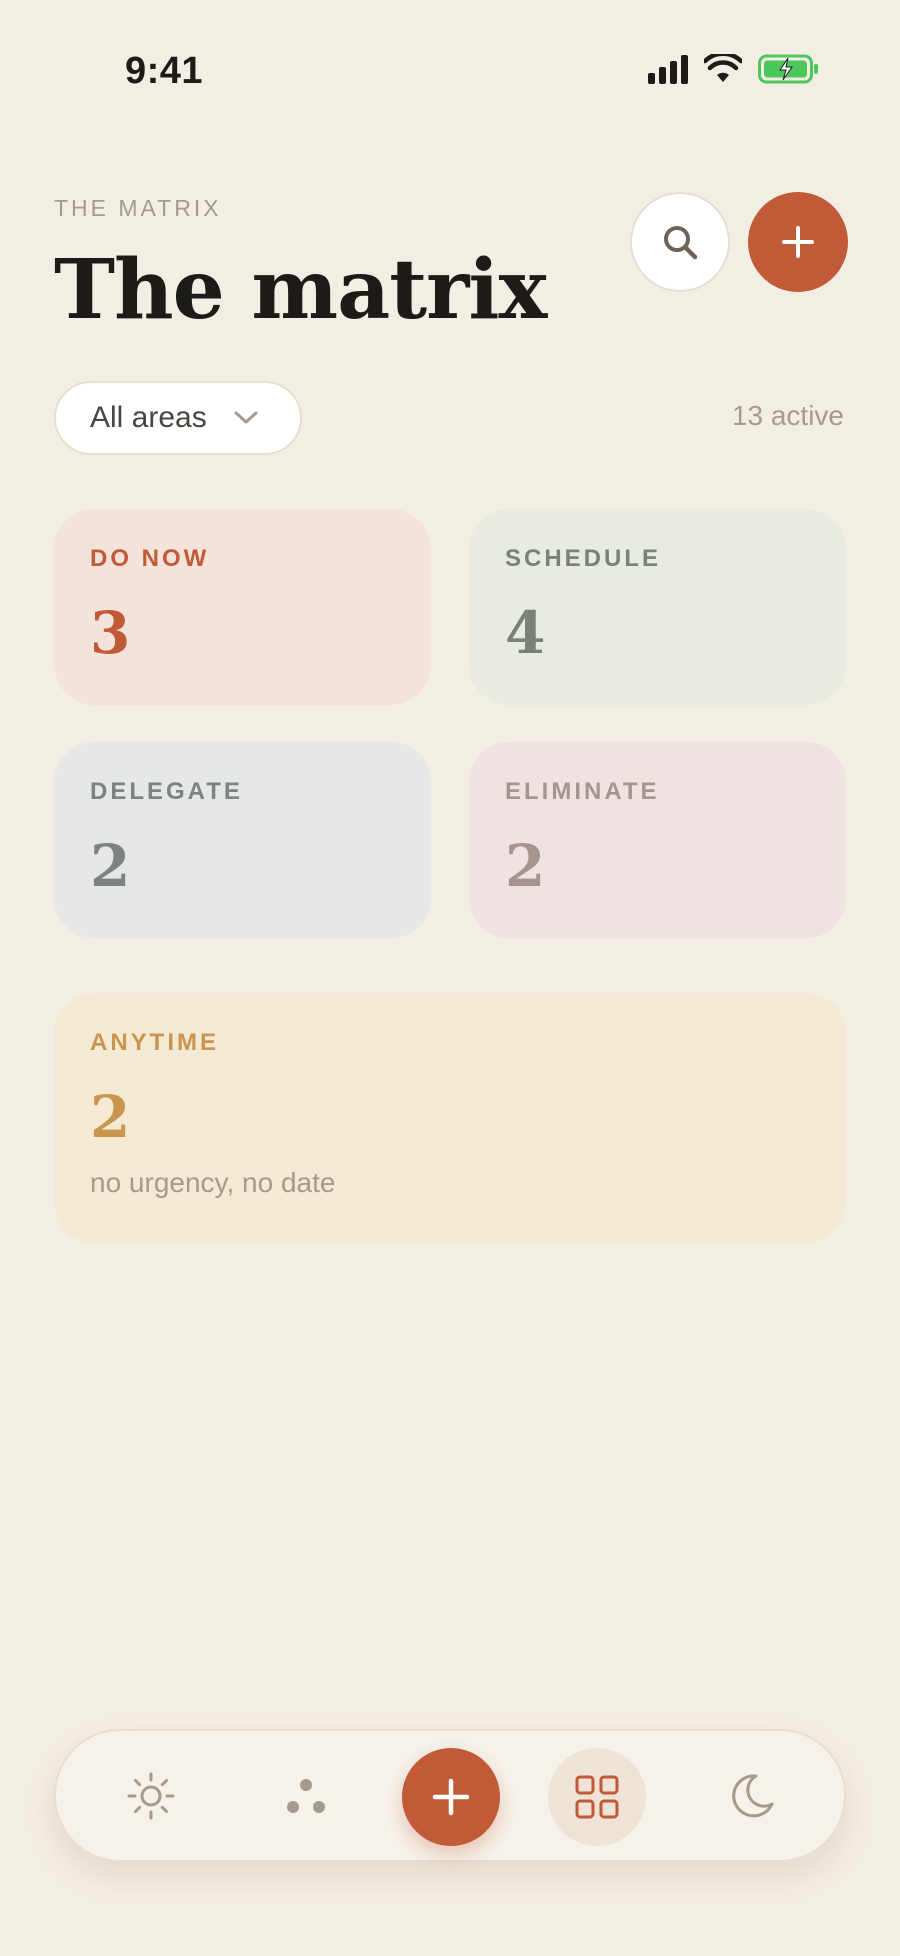 This screenshot has height=1956, width=900. I want to click on quadrant-label: ELIMINATE, so click(582, 791).